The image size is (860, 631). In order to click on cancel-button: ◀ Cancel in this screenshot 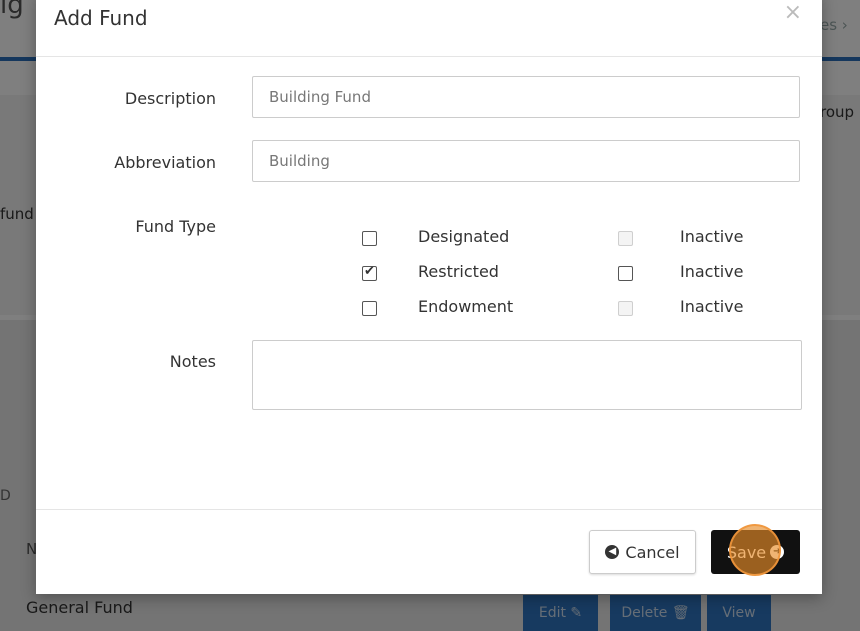, I will do `click(642, 552)`.